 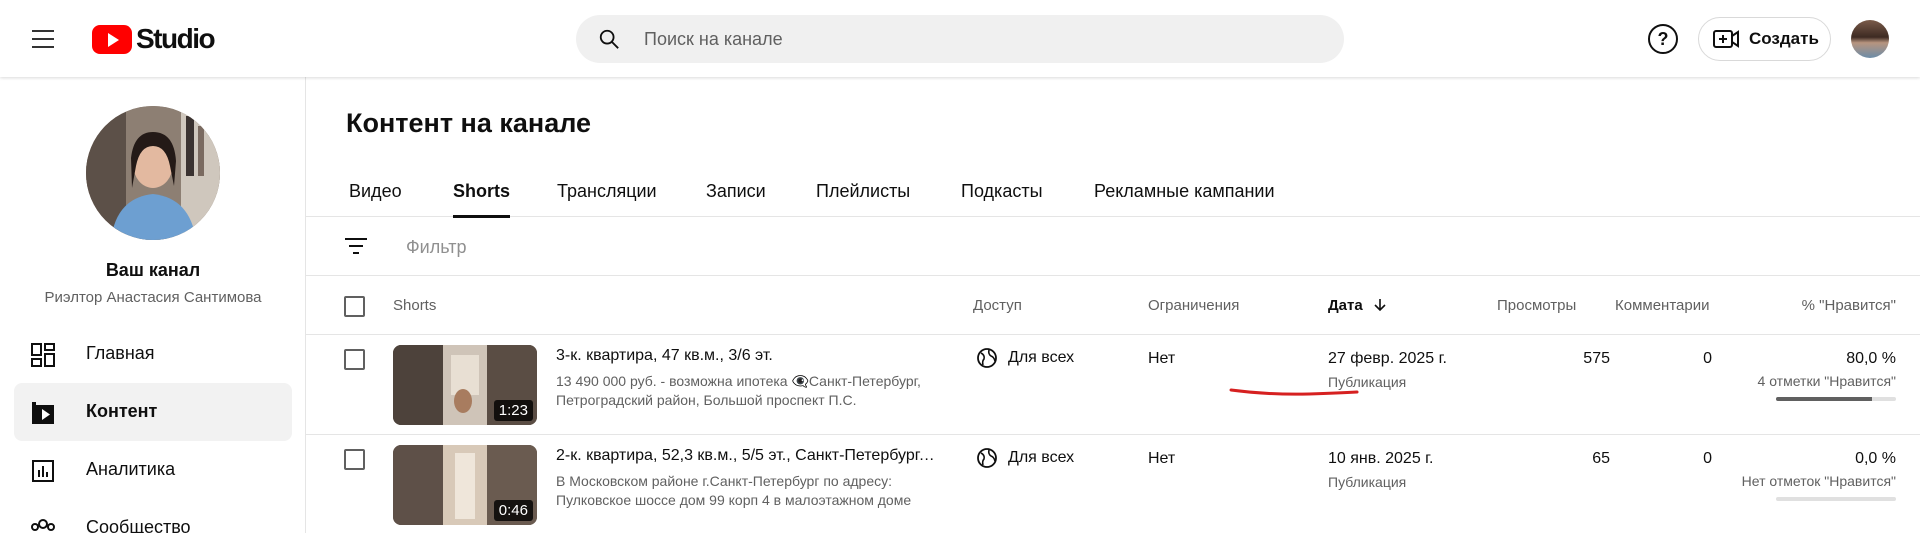 What do you see at coordinates (1726, 39) in the screenshot?
I see `create-video-icon` at bounding box center [1726, 39].